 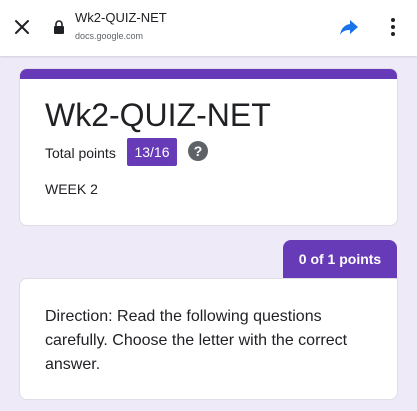 I want to click on form-description: WEEK 2, so click(x=71, y=189).